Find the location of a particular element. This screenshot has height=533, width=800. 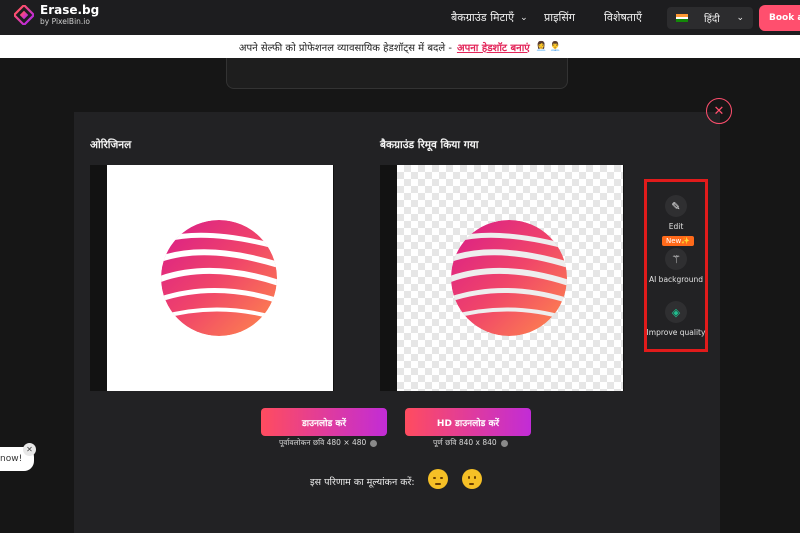

chat-close-icon: ✕ is located at coordinates (29, 449).